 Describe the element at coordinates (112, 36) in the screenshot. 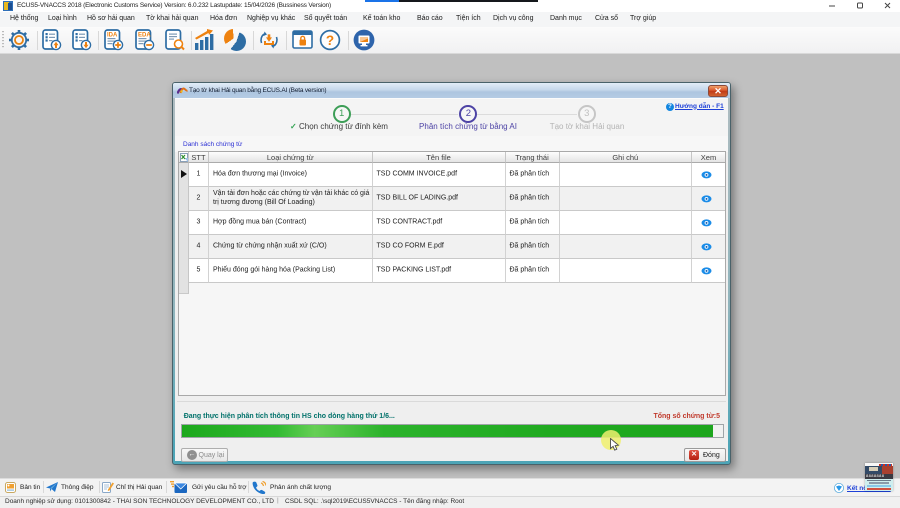

I see `svg-text: IDA` at that location.